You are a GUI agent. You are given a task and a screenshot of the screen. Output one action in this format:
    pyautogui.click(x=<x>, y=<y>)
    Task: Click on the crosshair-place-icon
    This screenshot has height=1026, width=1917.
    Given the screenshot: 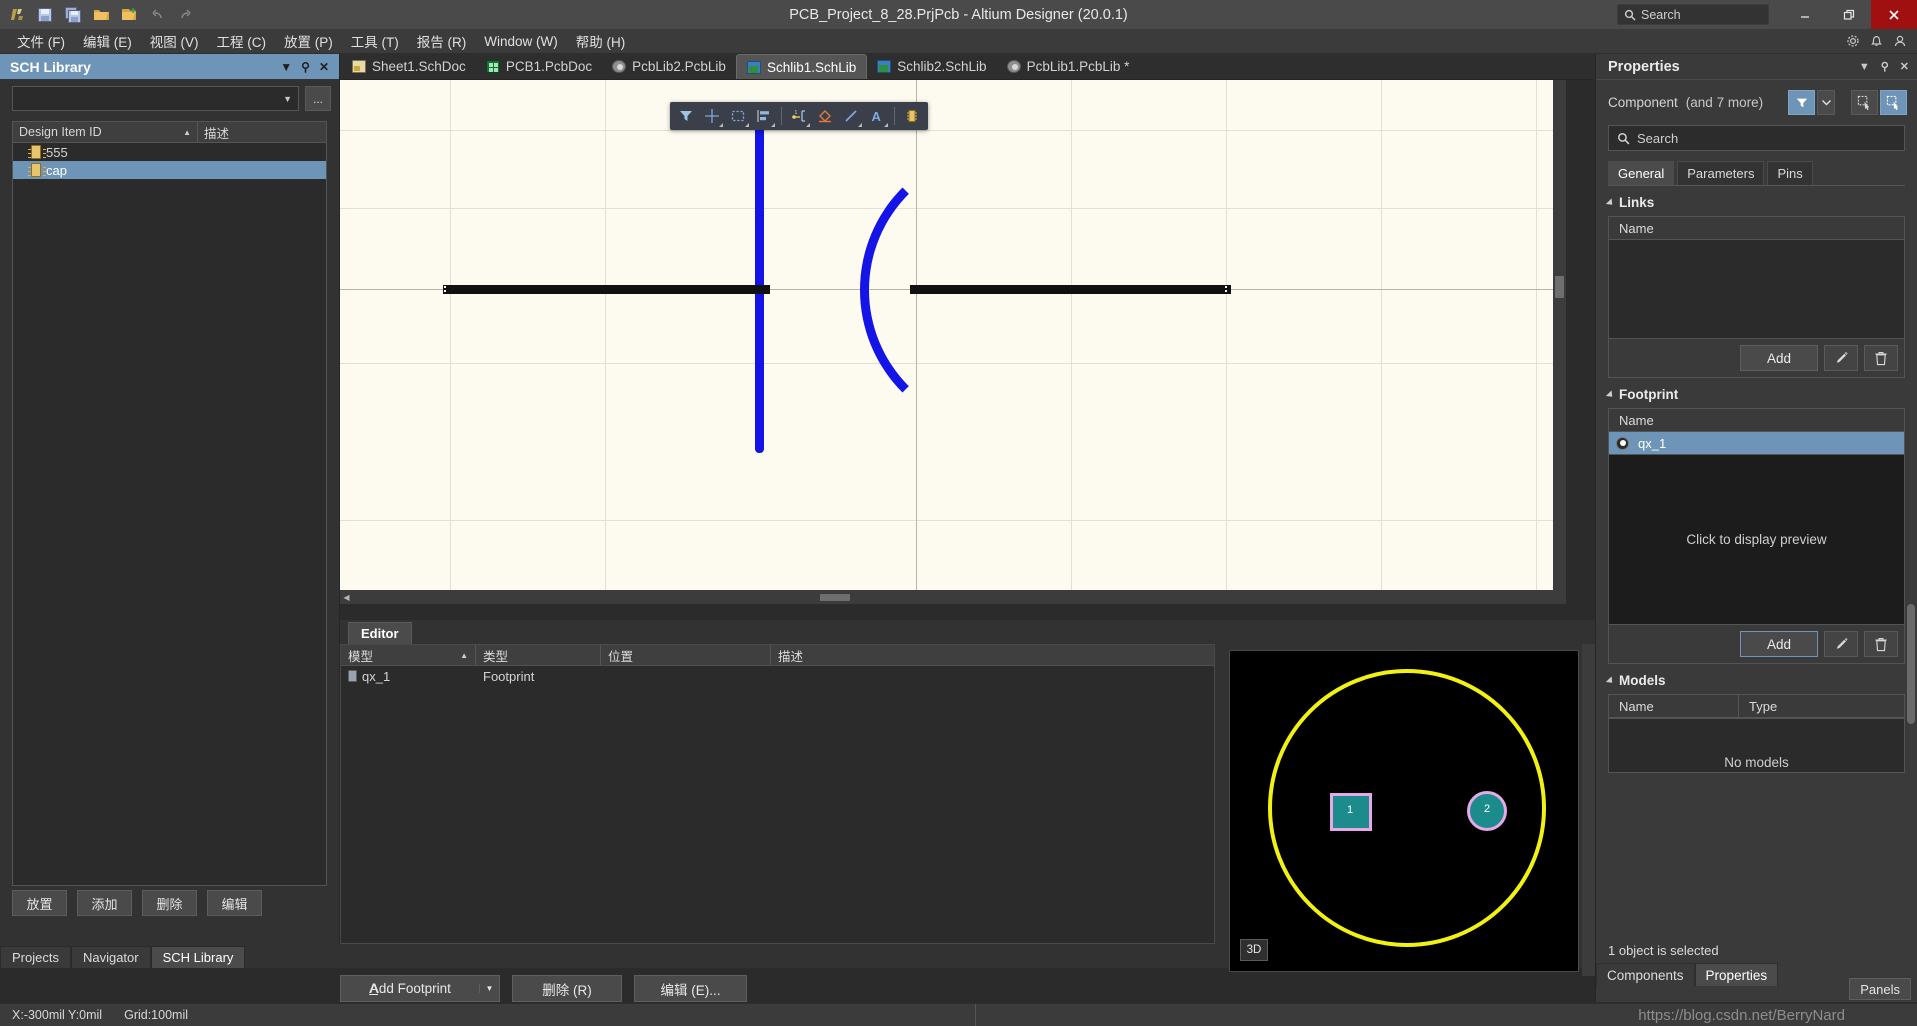 What is the action you would take?
    pyautogui.click(x=712, y=116)
    